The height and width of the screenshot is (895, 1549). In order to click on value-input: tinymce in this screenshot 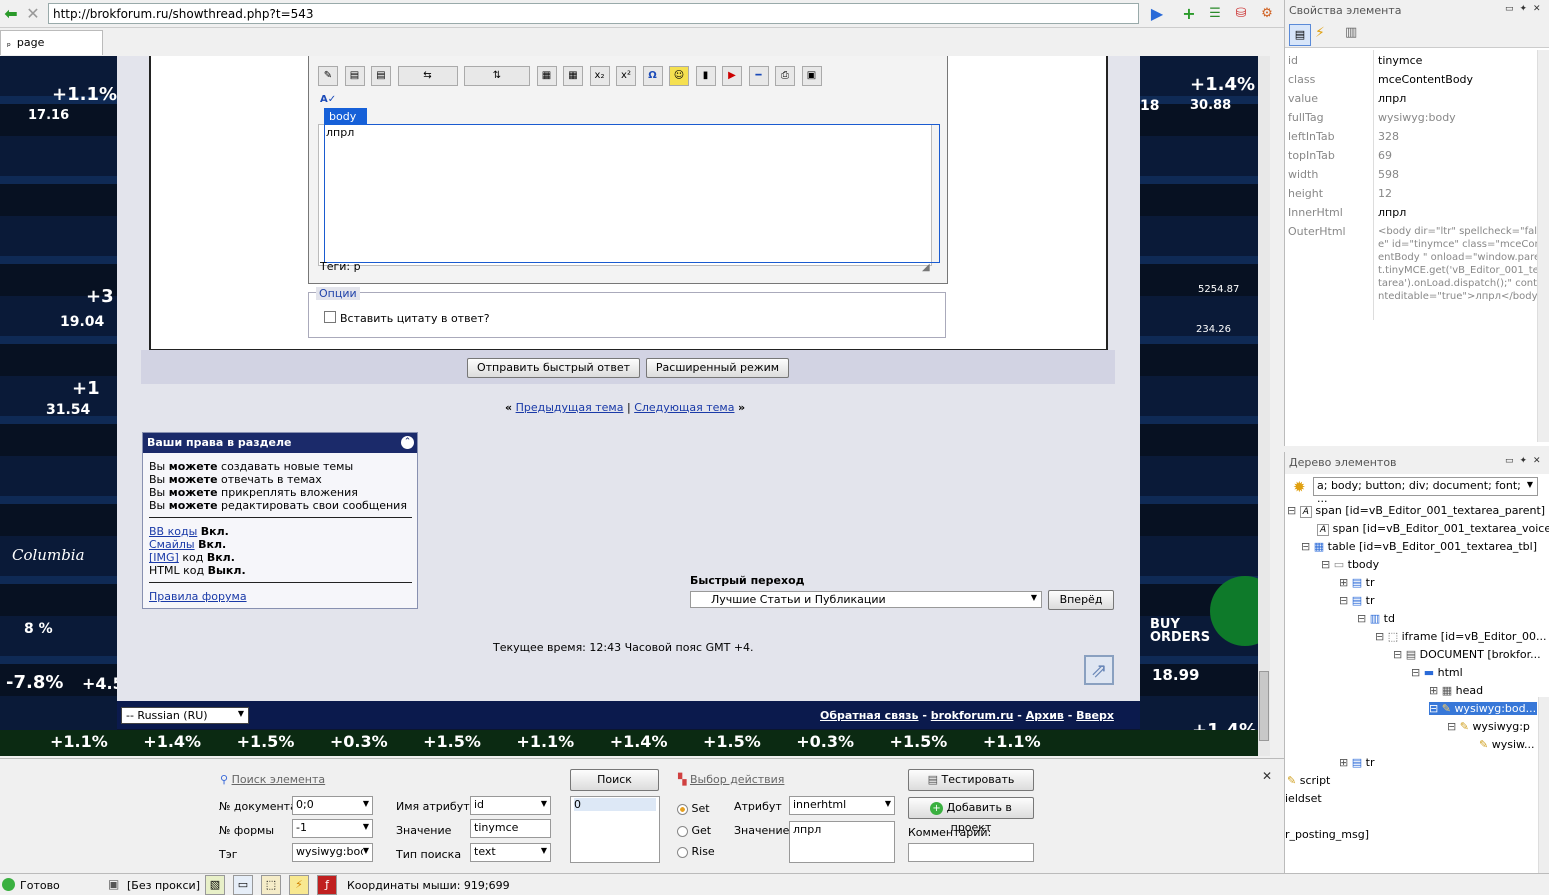, I will do `click(510, 828)`.